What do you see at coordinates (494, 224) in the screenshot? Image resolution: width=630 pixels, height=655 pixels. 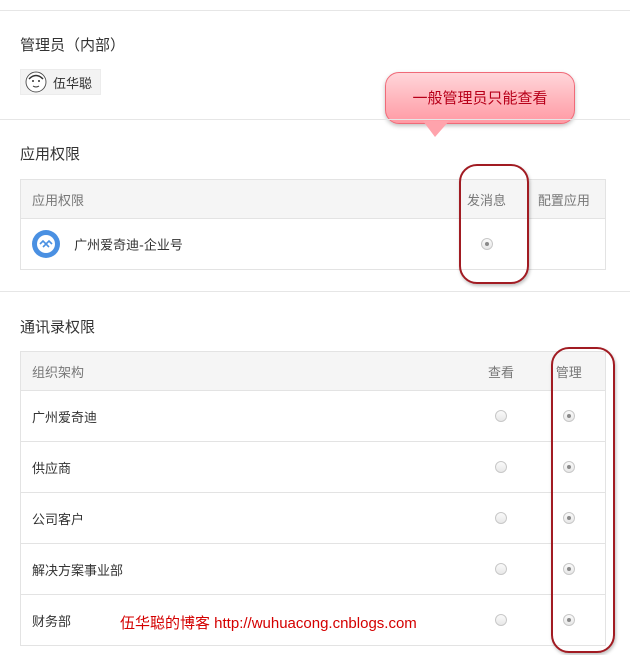 I see `highlight-oval-send-message` at bounding box center [494, 224].